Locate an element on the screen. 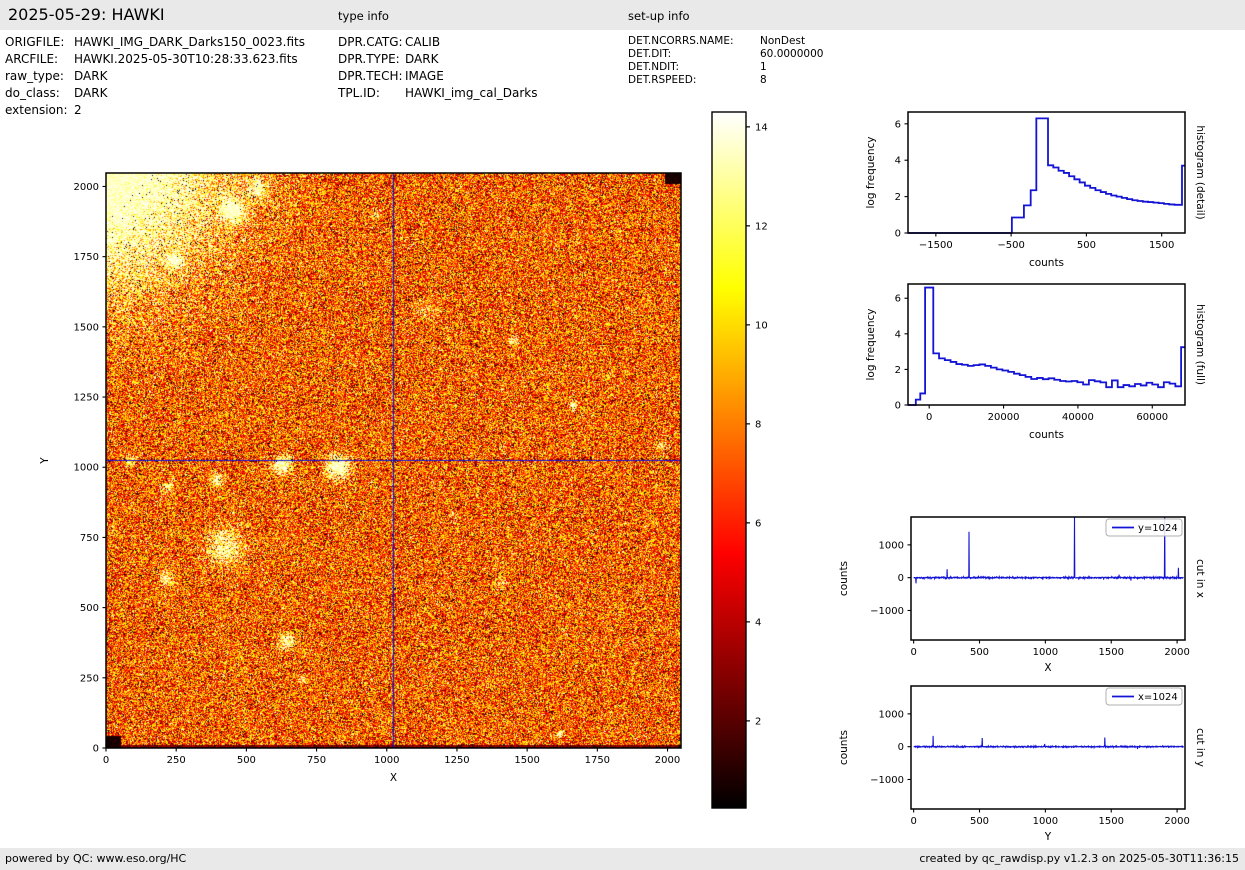  cut-in-x-legend: y=1024 is located at coordinates (1144, 527).